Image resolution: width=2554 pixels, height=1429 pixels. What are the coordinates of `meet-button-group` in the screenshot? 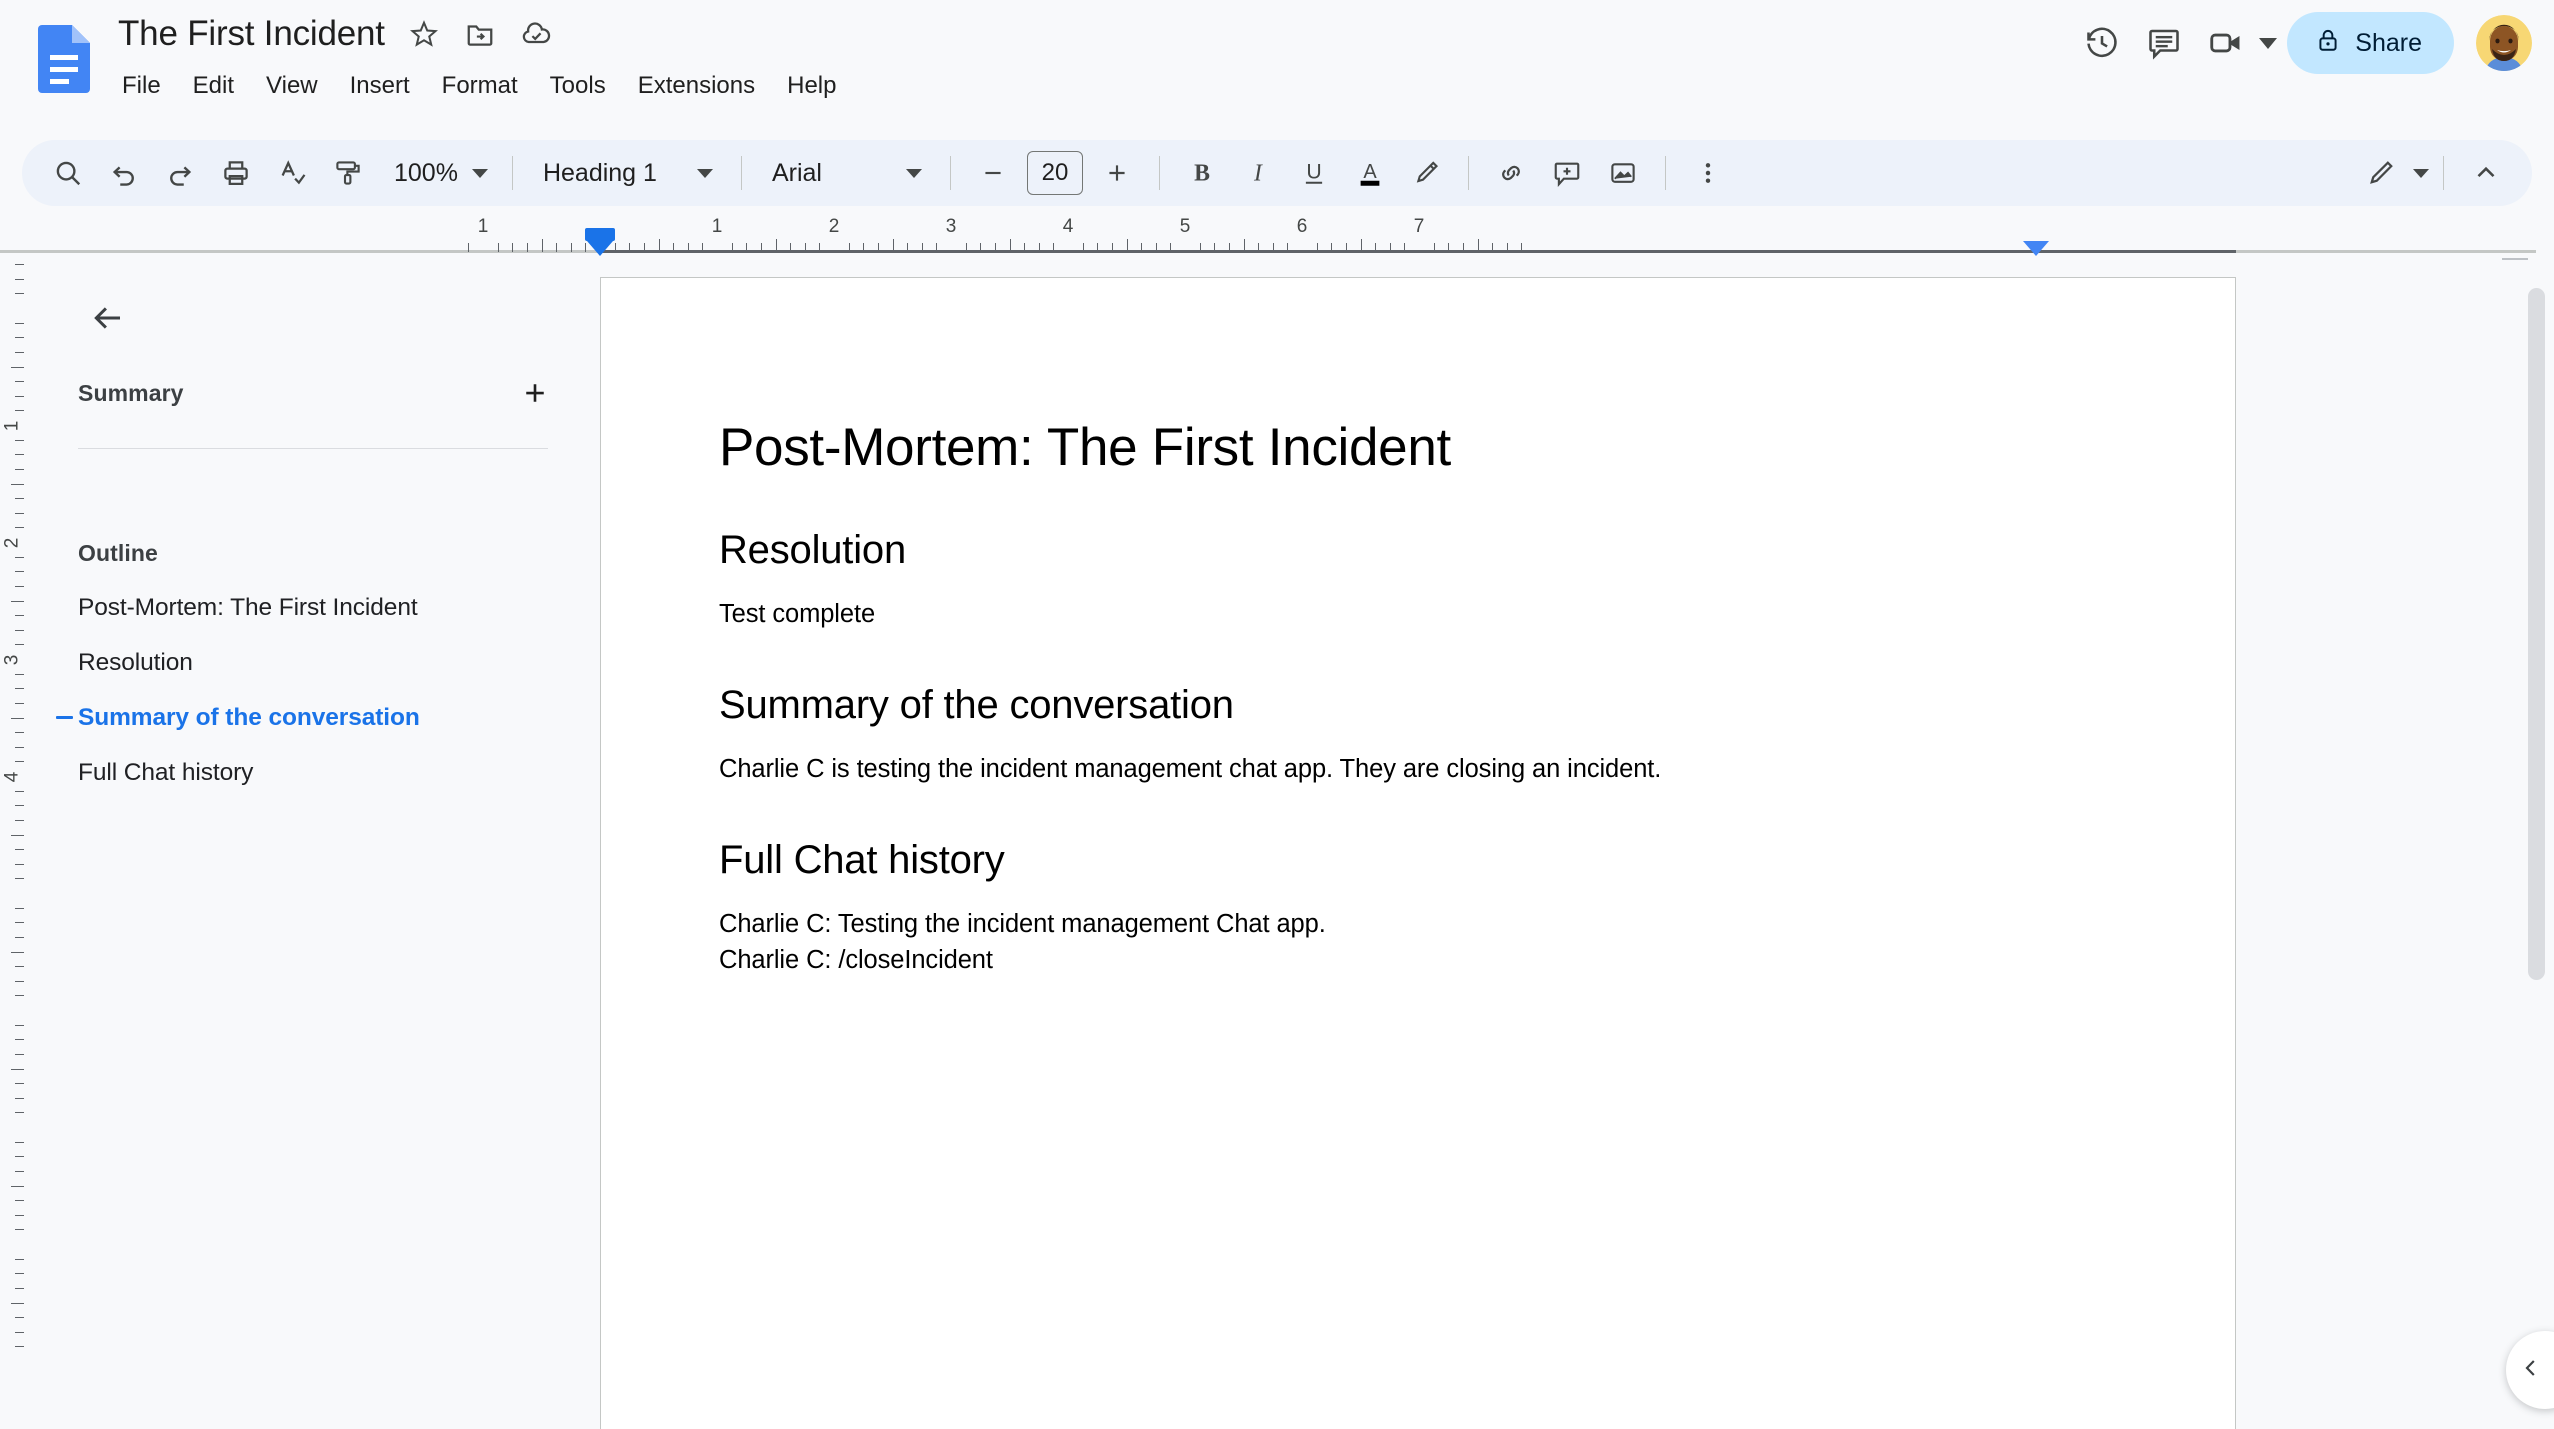 It's located at (2236, 43).